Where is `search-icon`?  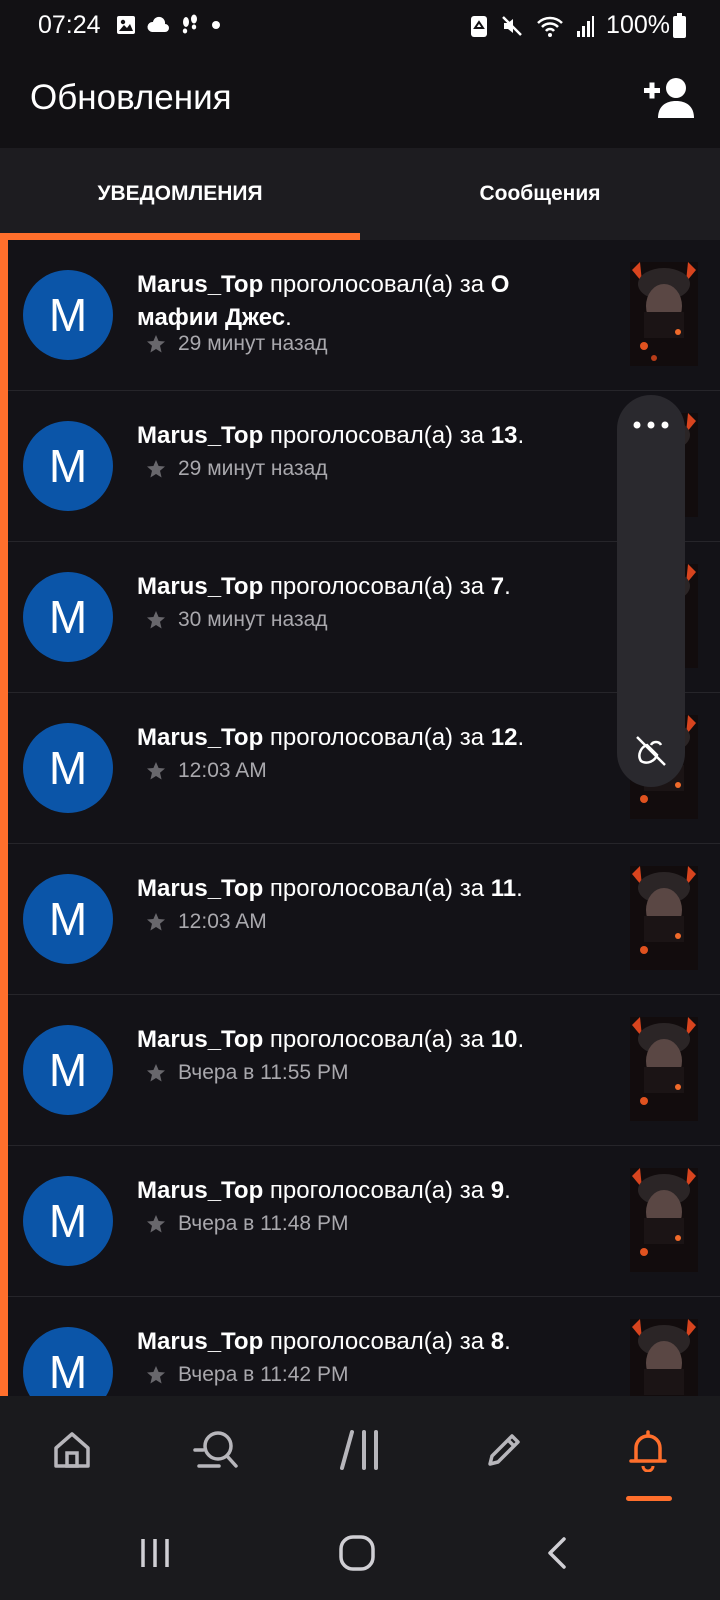
search-icon is located at coordinates (215, 1449).